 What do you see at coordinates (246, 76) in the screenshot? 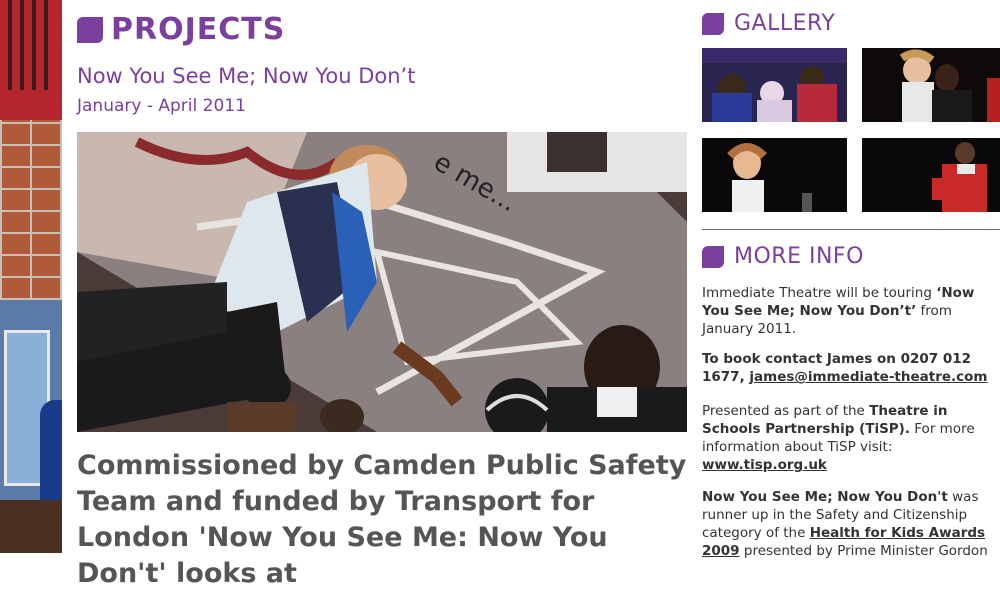
I see `project-title: Now You See Me; Now You Don’t` at bounding box center [246, 76].